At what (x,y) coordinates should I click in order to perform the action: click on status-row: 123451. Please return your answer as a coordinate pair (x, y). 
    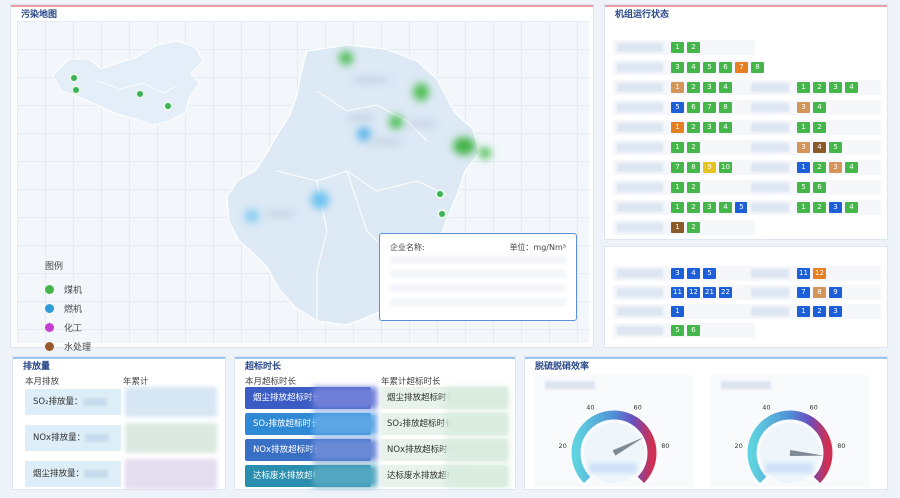
    Looking at the image, I should click on (692, 207).